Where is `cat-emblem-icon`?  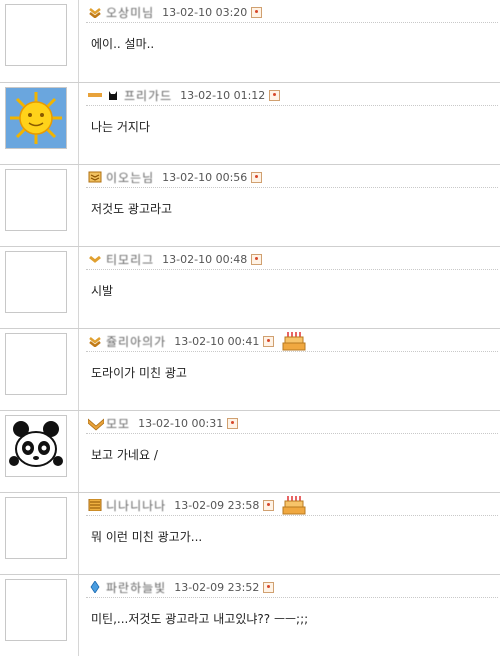
cat-emblem-icon is located at coordinates (113, 95).